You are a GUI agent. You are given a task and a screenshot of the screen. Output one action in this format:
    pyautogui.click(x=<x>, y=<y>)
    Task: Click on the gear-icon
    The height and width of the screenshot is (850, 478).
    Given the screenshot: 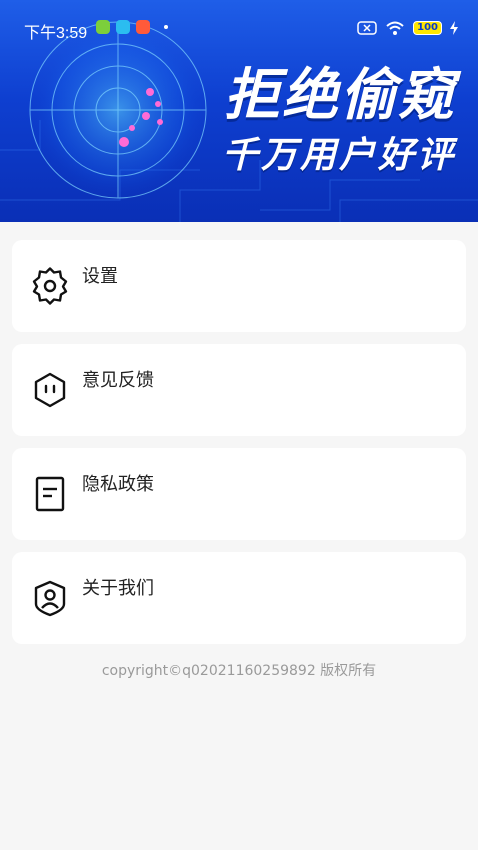 What is the action you would take?
    pyautogui.click(x=50, y=286)
    